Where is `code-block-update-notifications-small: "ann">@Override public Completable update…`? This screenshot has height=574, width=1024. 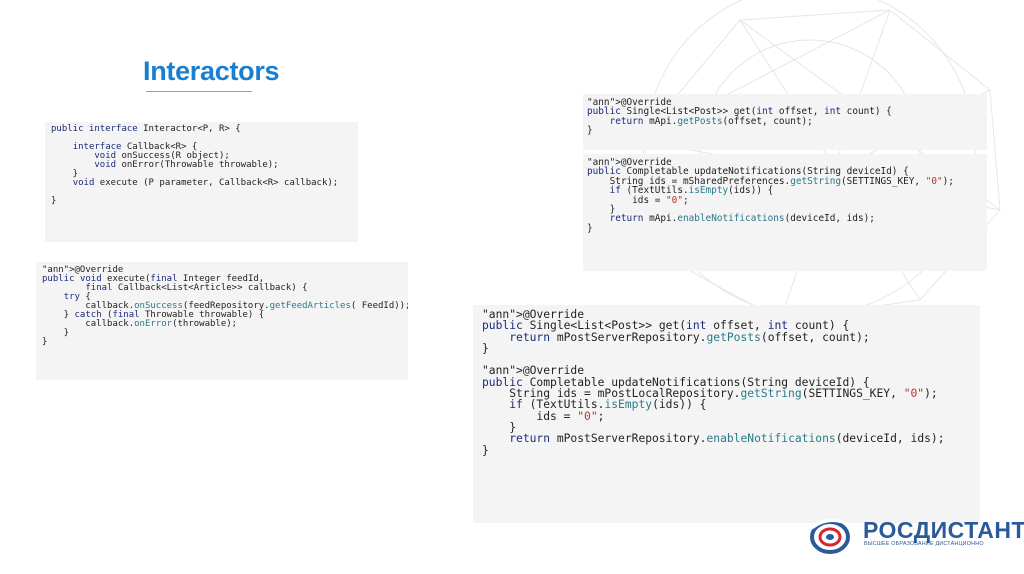
code-block-update-notifications-small: "ann">@Override public Completable update… is located at coordinates (785, 212).